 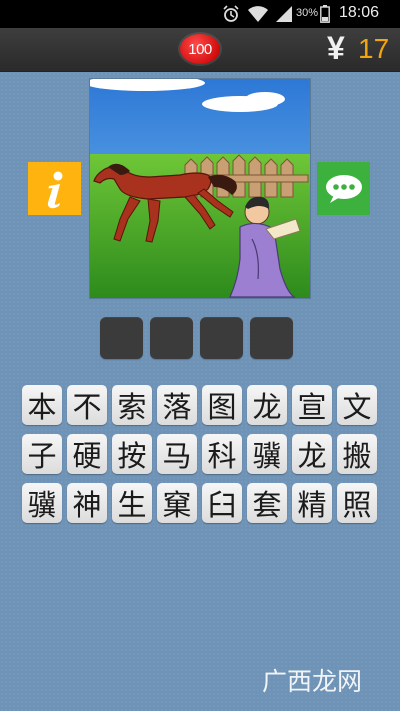 What do you see at coordinates (222, 503) in the screenshot?
I see `char-tile: 臼` at bounding box center [222, 503].